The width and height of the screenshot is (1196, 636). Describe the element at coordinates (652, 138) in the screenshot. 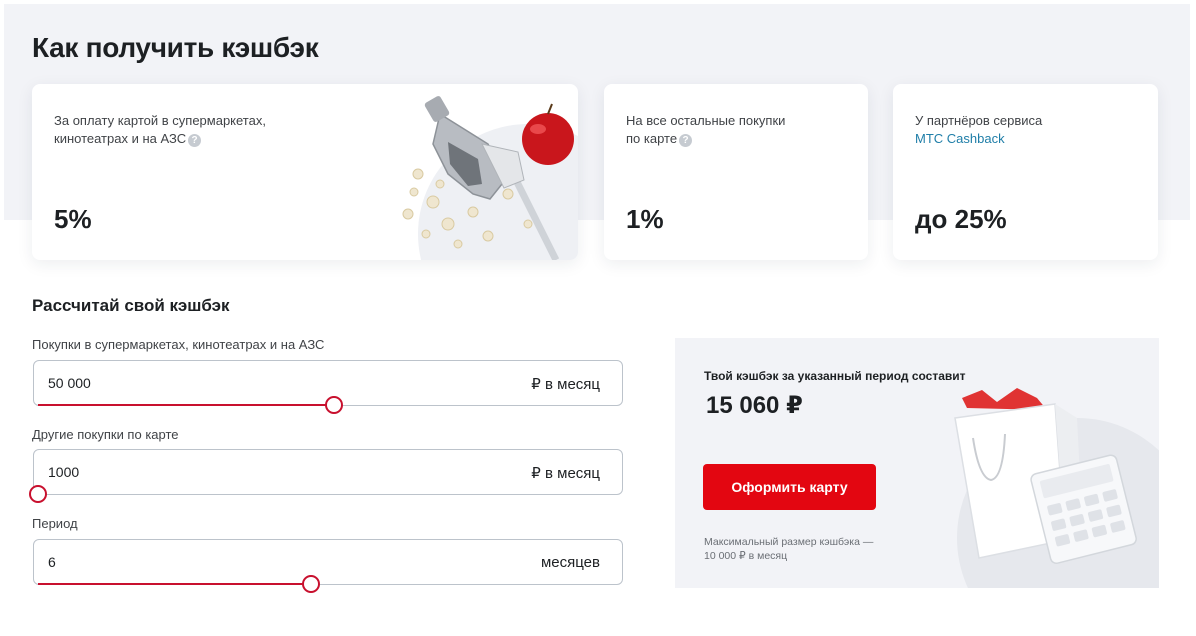

I see `card-desc-line: по карте` at that location.